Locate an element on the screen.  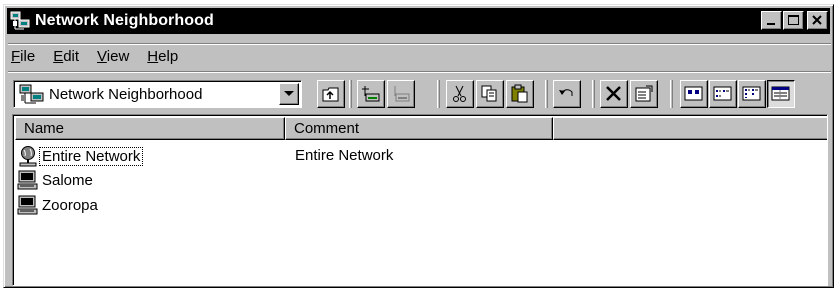
address-dropdown-button is located at coordinates (289, 94).